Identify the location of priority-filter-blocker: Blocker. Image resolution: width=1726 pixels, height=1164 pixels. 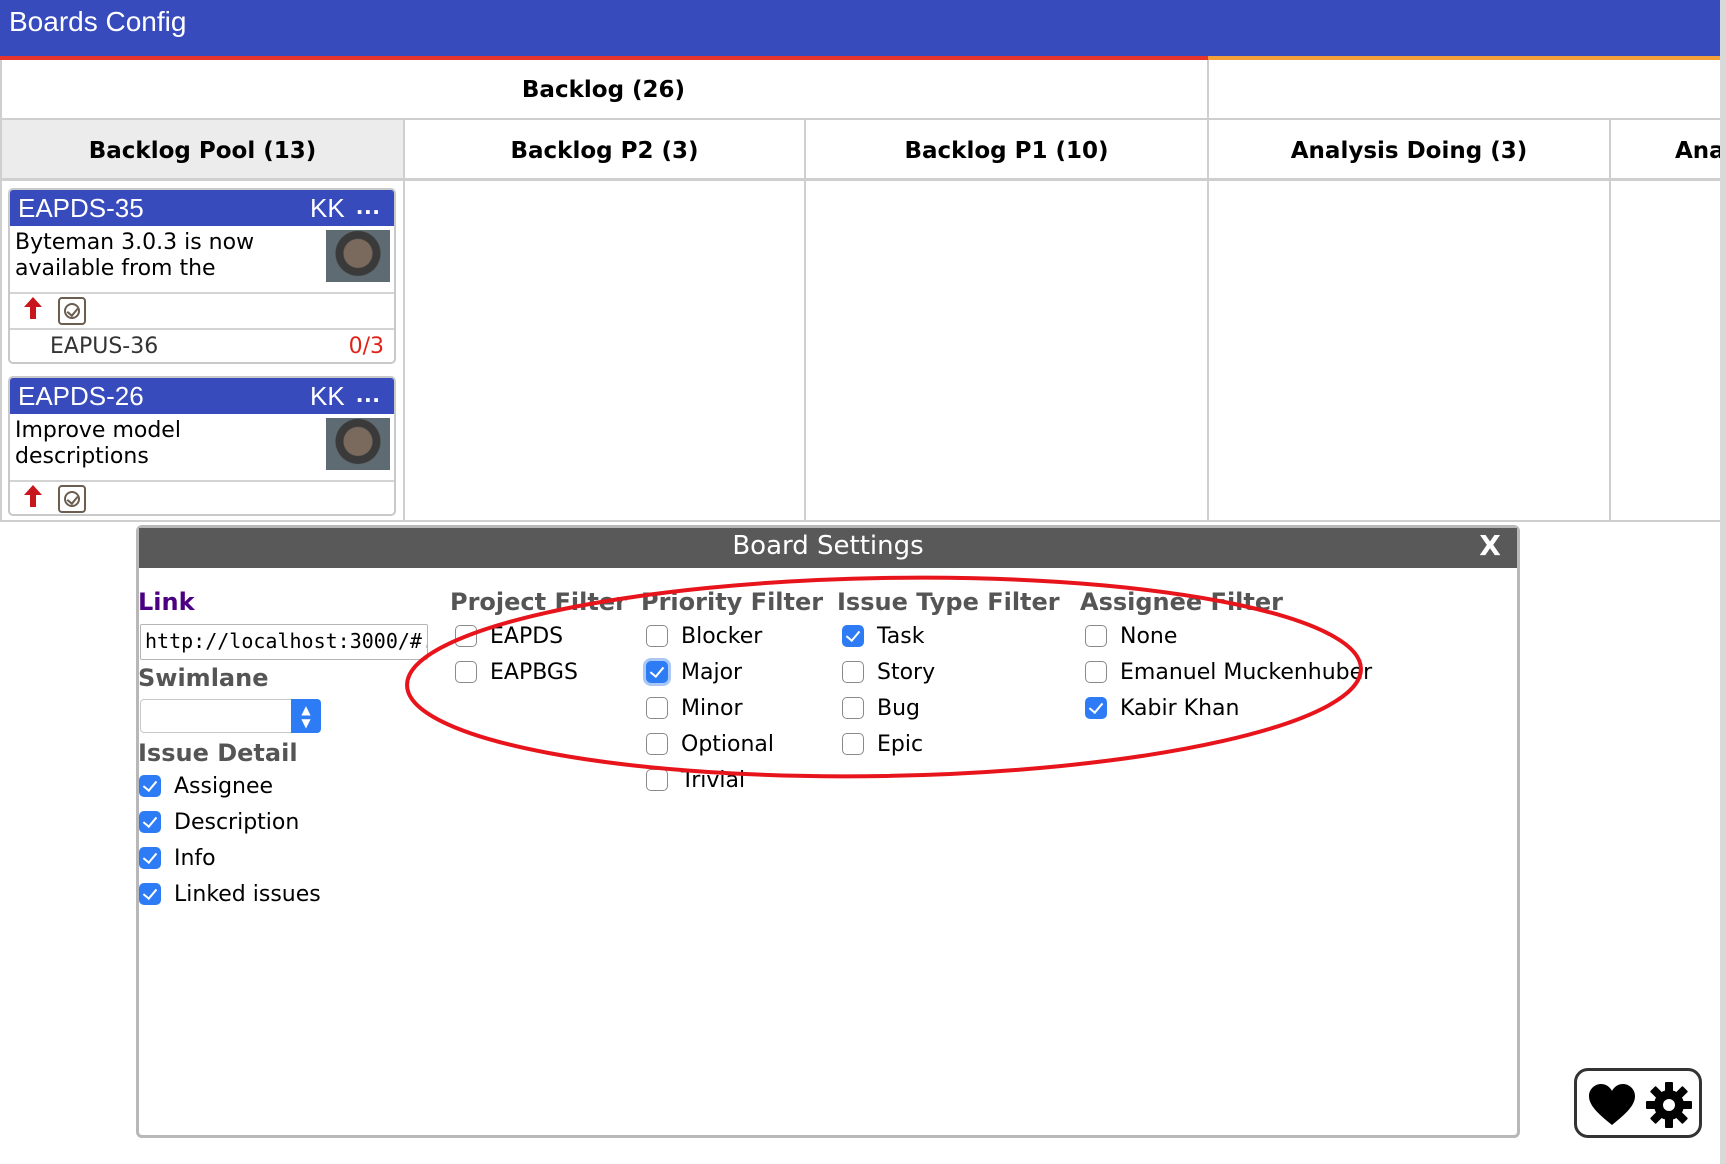
(704, 636).